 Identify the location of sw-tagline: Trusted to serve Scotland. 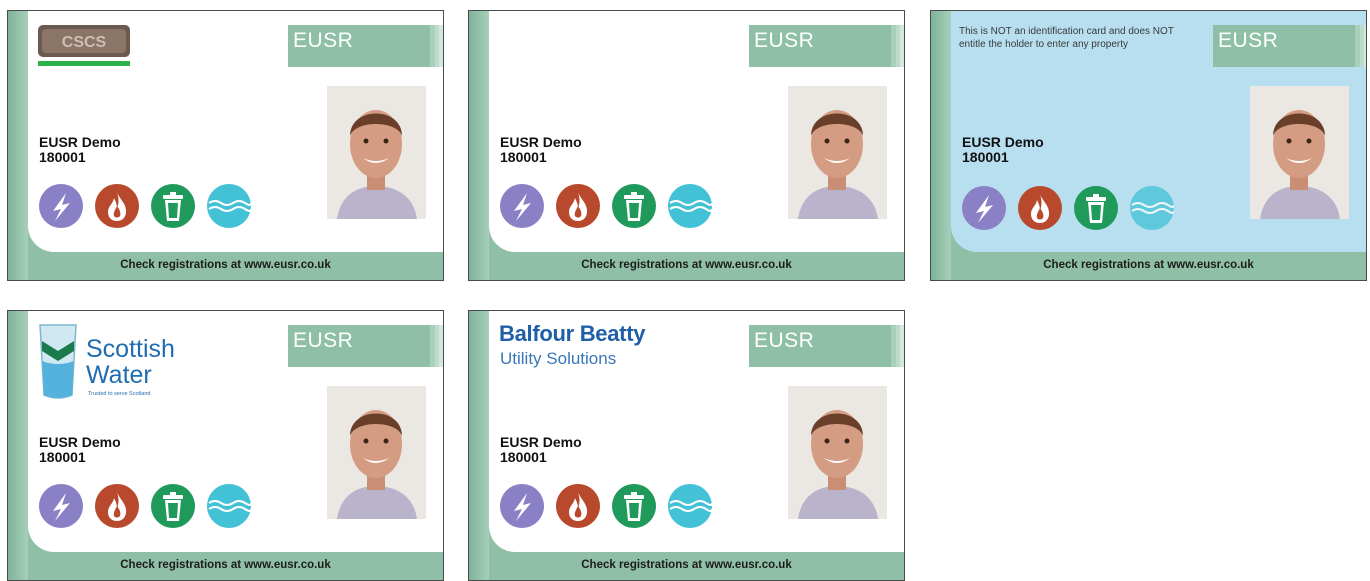
(119, 394).